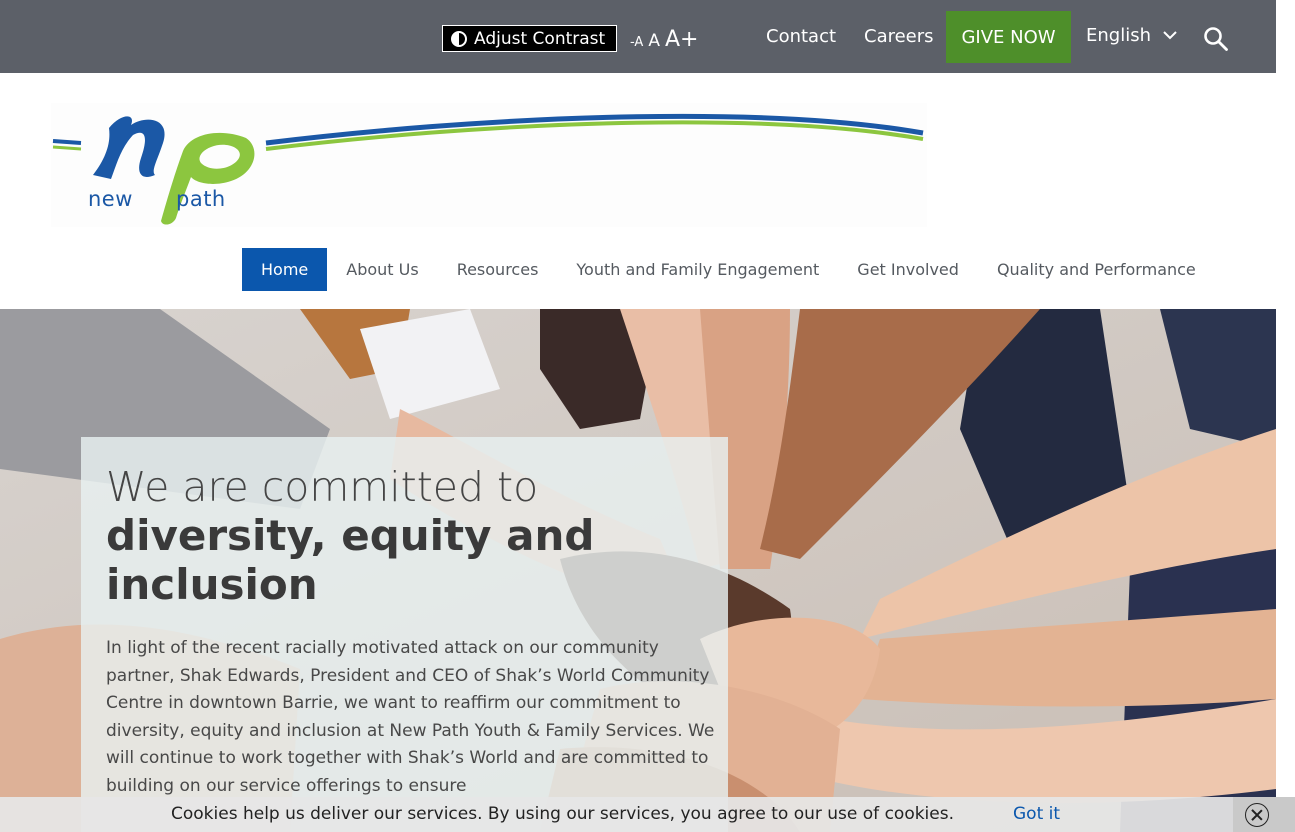  Describe the element at coordinates (1008, 37) in the screenshot. I see `give-now-button: GIVE NOW` at that location.